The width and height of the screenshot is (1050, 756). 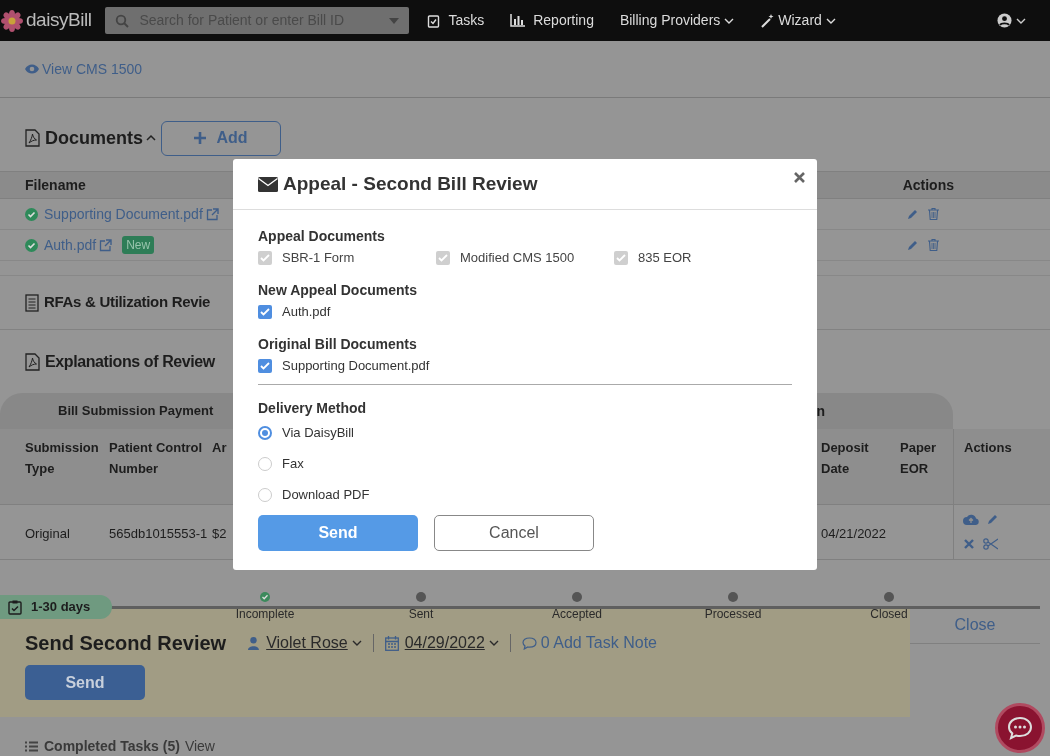 What do you see at coordinates (318, 432) in the screenshot?
I see `radio-label: Via DaisyBill` at bounding box center [318, 432].